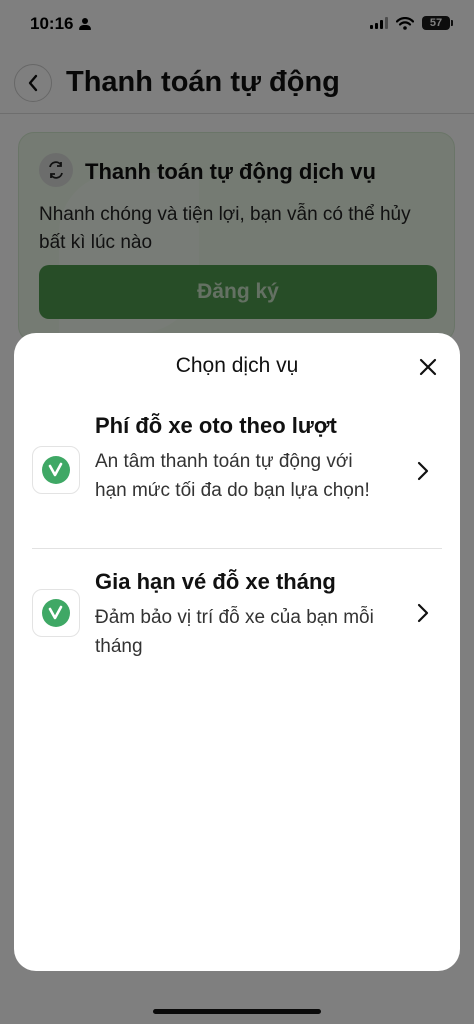 This screenshot has width=474, height=1024. Describe the element at coordinates (237, 548) in the screenshot. I see `list-divider` at that location.